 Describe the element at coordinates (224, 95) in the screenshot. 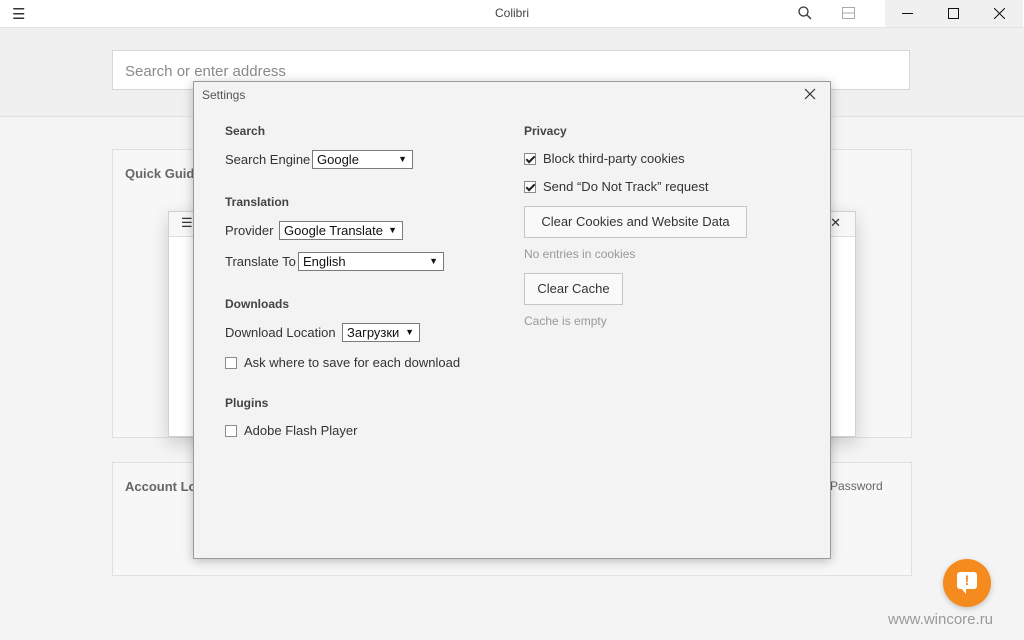

I see `dialog-title: Settings` at that location.